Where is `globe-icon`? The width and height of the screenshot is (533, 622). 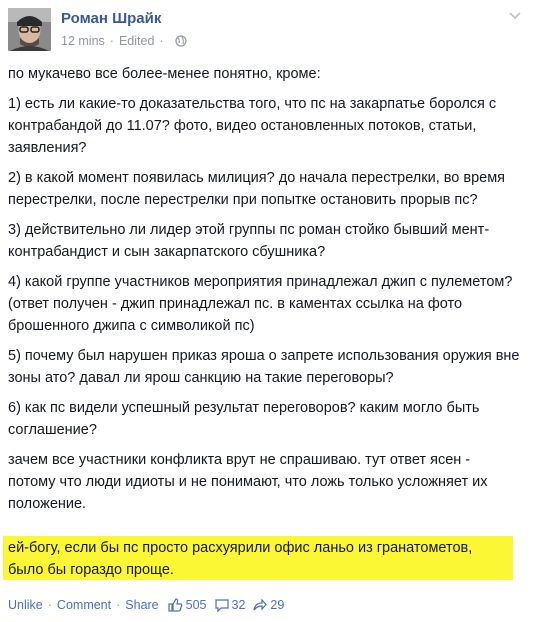 globe-icon is located at coordinates (180, 41).